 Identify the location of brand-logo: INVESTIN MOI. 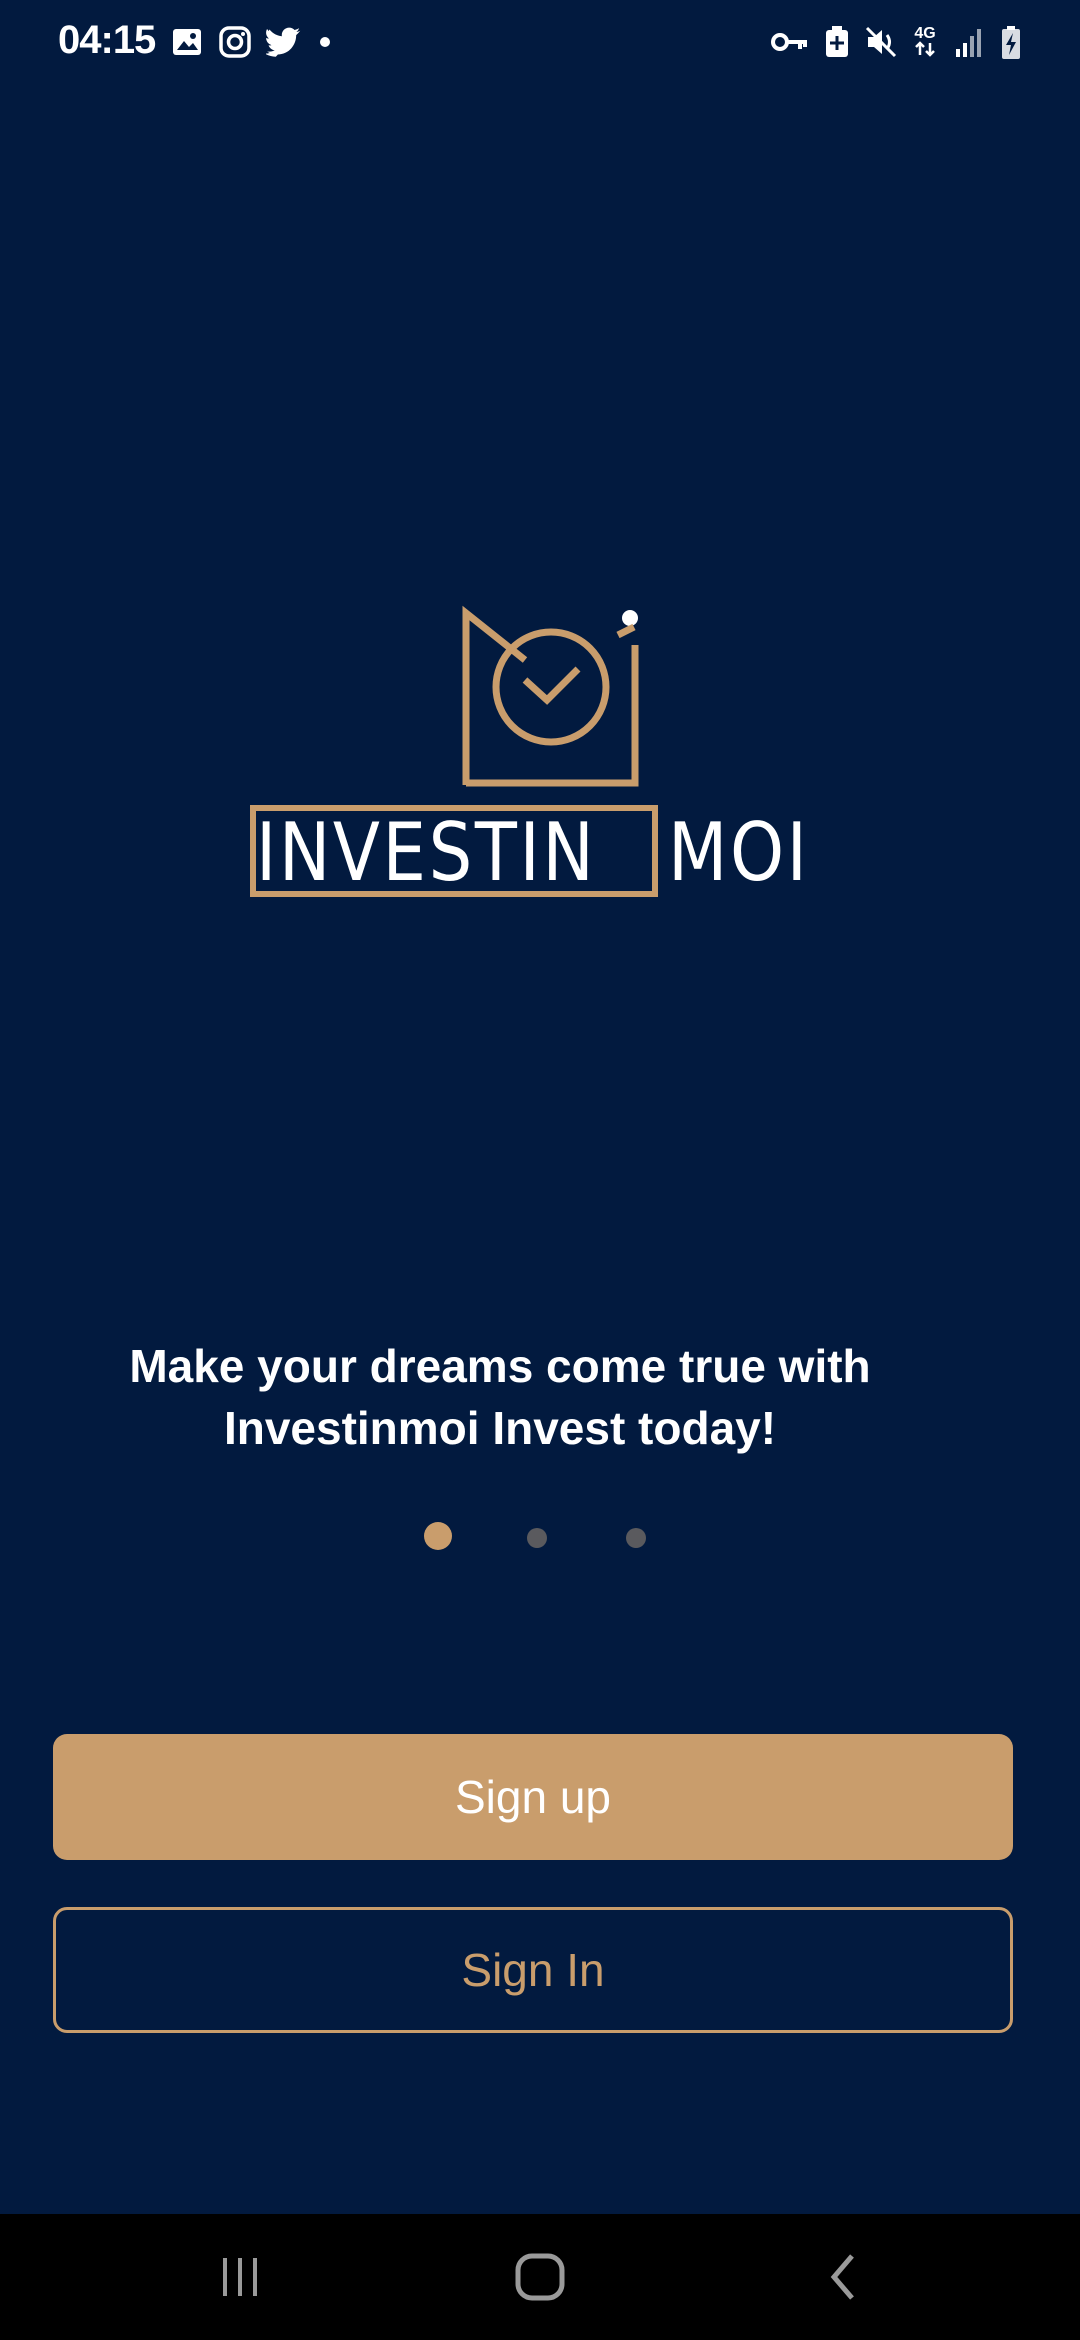
(545, 760).